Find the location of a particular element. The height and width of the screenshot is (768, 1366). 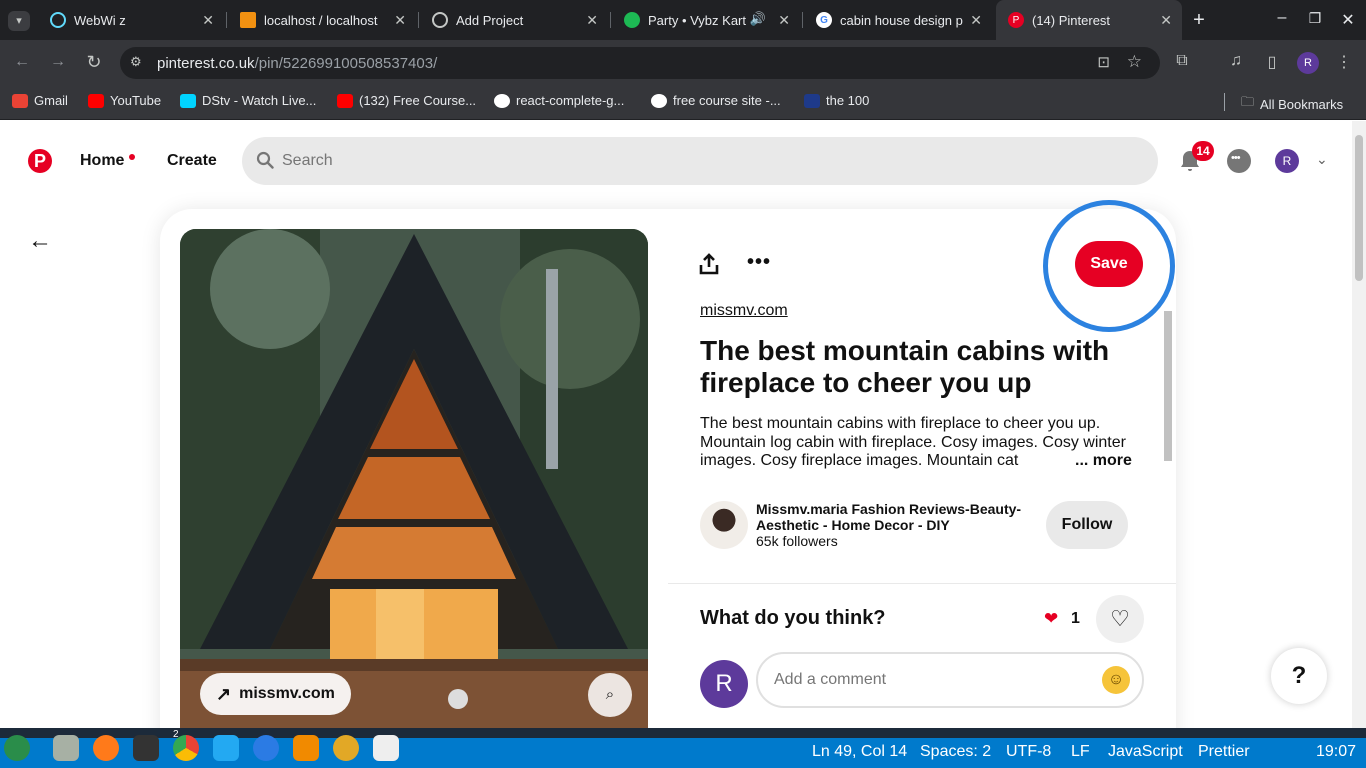

search-placeholder: Search is located at coordinates (307, 160).